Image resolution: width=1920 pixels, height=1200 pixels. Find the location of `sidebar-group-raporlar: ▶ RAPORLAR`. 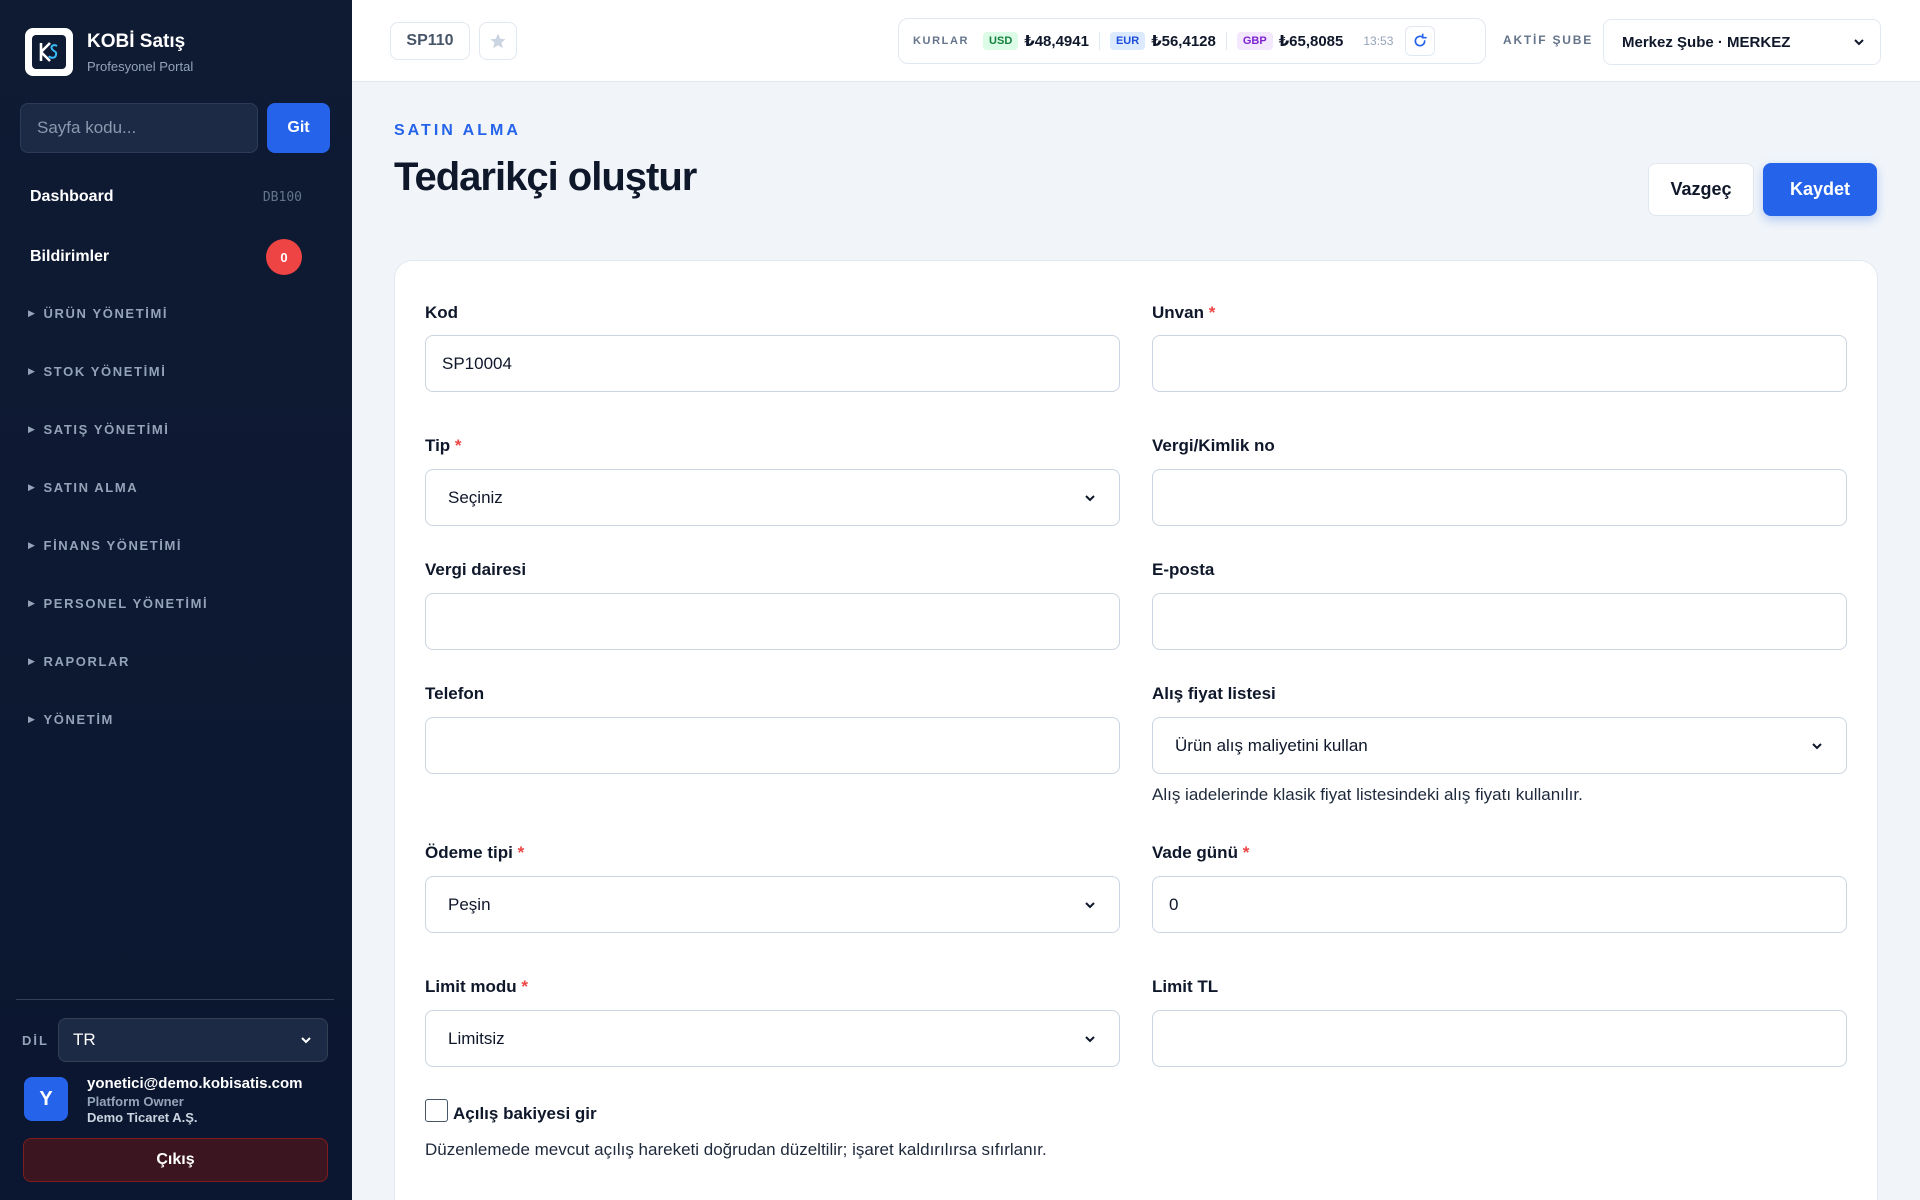

sidebar-group-raporlar: ▶ RAPORLAR is located at coordinates (79, 661).